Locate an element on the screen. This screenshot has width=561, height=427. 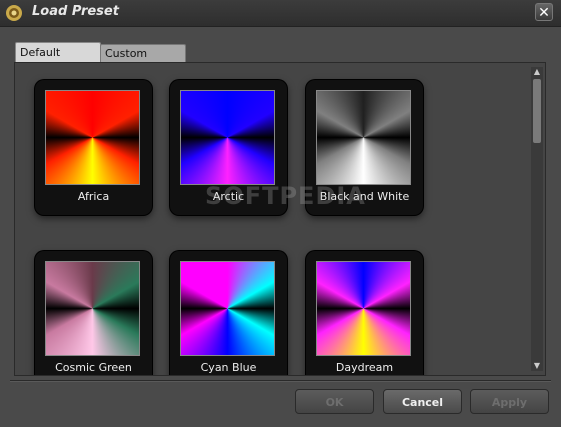
cancel-button: Cancel is located at coordinates (422, 401).